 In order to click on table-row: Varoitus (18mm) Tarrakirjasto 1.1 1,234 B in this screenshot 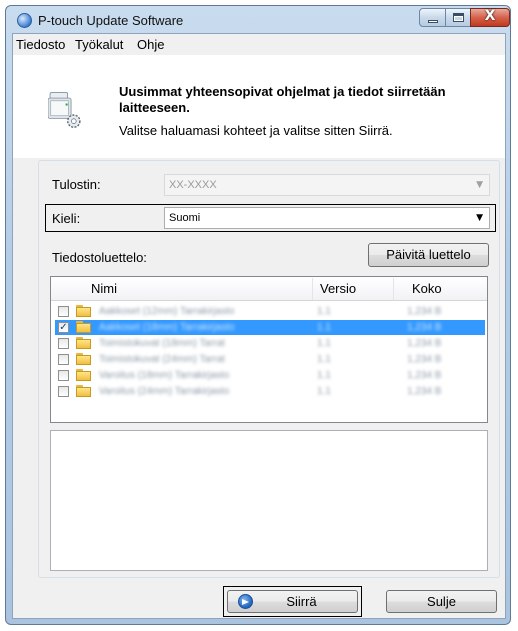, I will do `click(270, 375)`.